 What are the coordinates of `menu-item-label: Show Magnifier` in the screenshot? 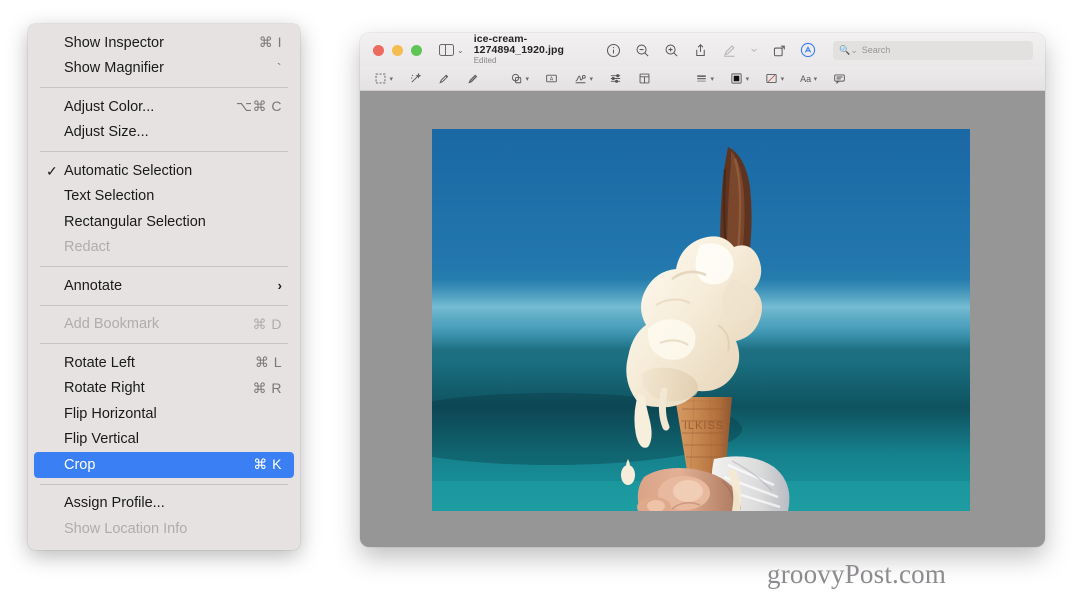 It's located at (114, 68).